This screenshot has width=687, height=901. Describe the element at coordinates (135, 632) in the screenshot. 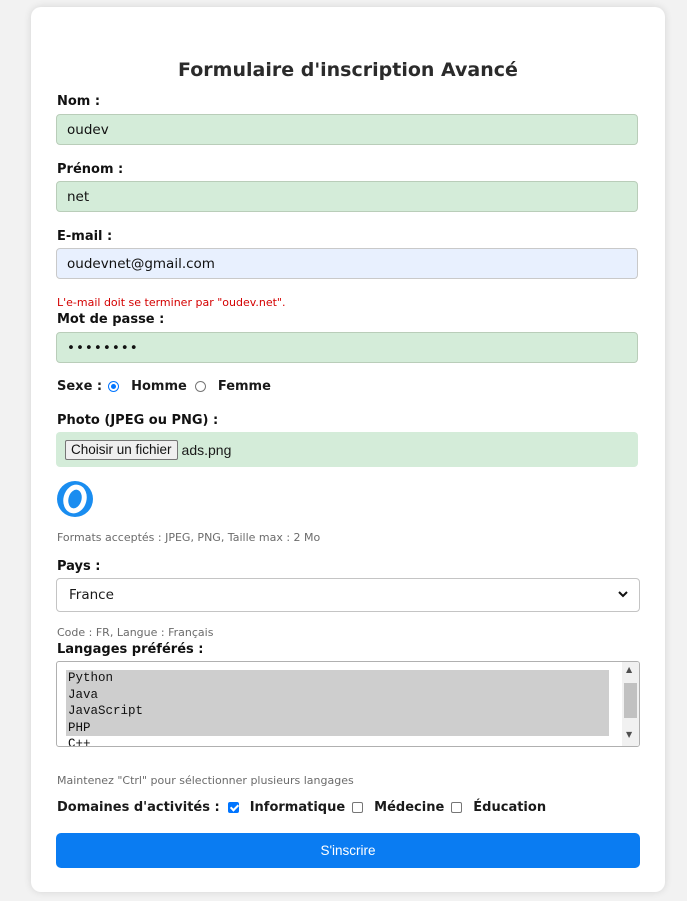

I see `pays-info: Code : FR, Langue : Français` at that location.